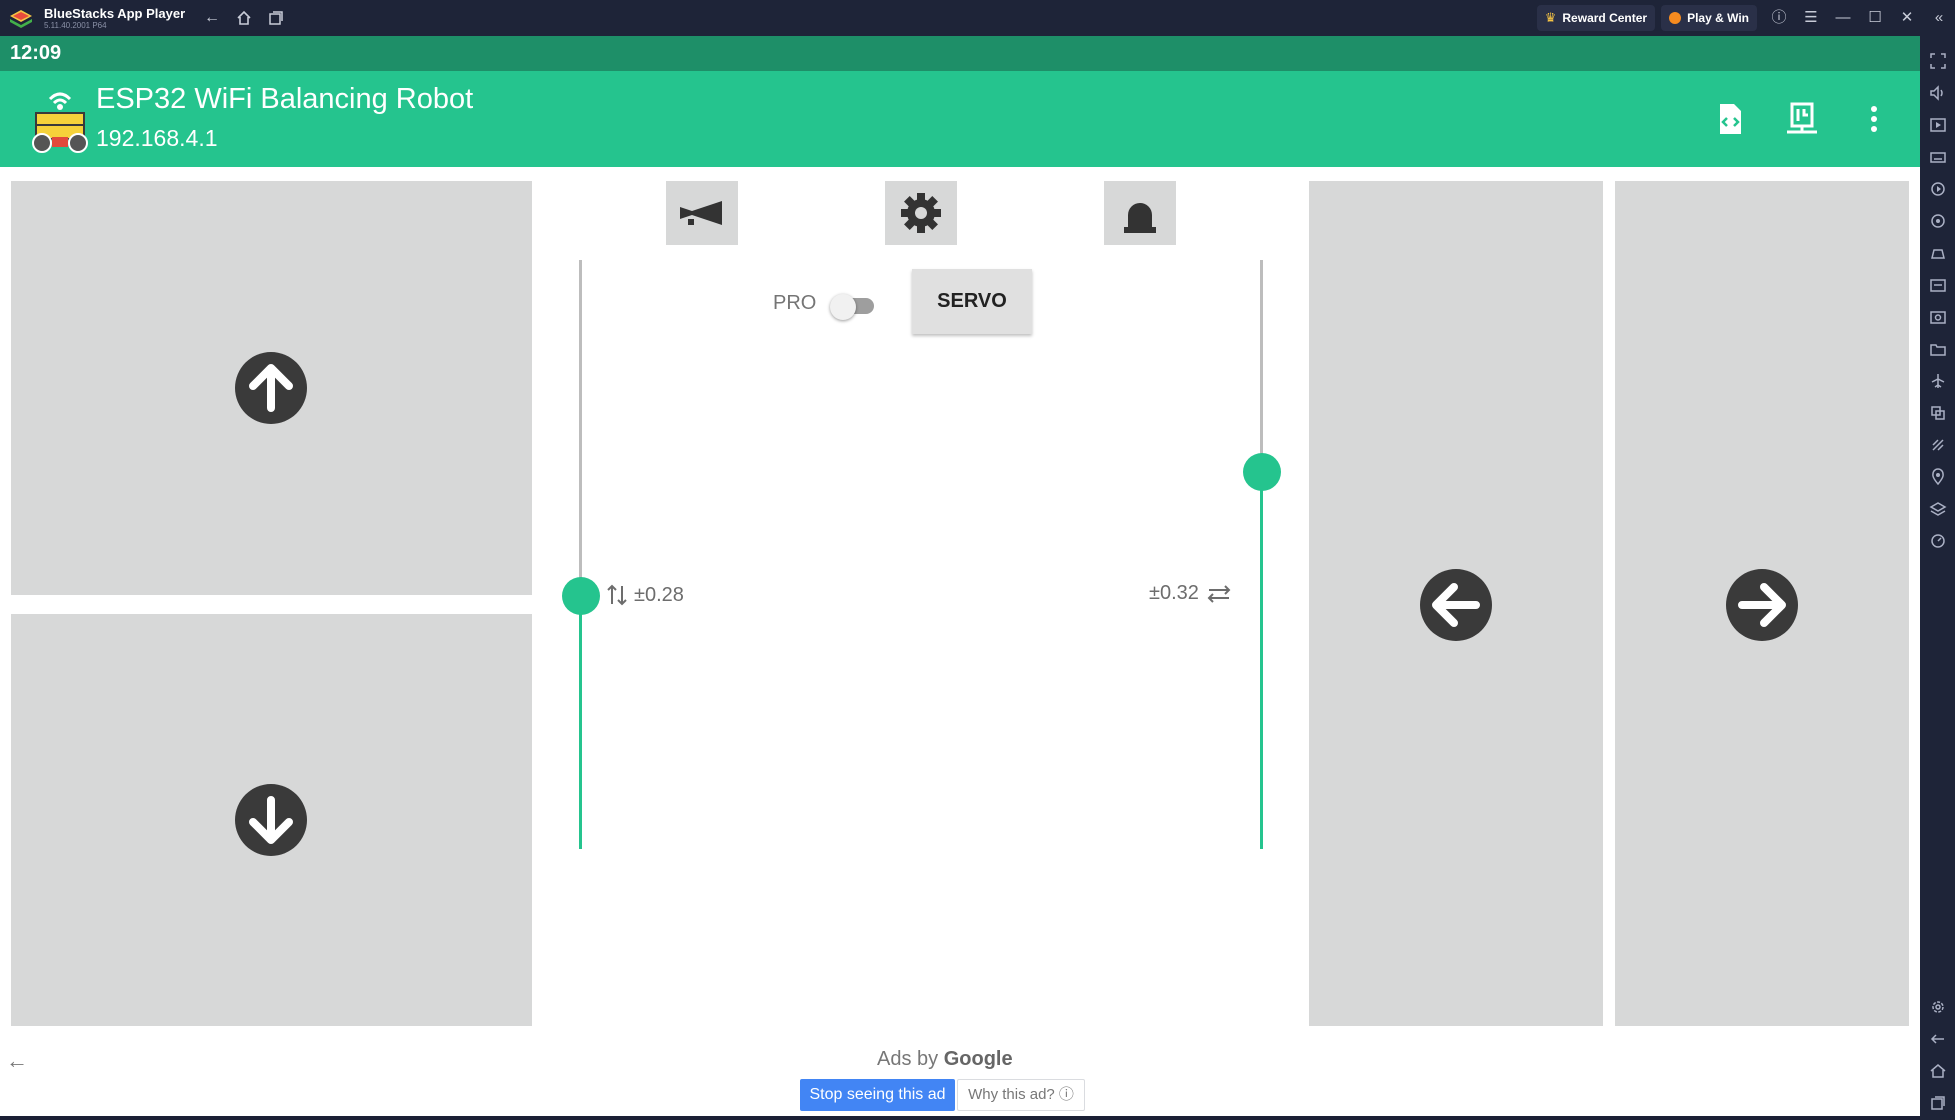 The image size is (1955, 1120). What do you see at coordinates (1938, 189) in the screenshot?
I see `macro-icon` at bounding box center [1938, 189].